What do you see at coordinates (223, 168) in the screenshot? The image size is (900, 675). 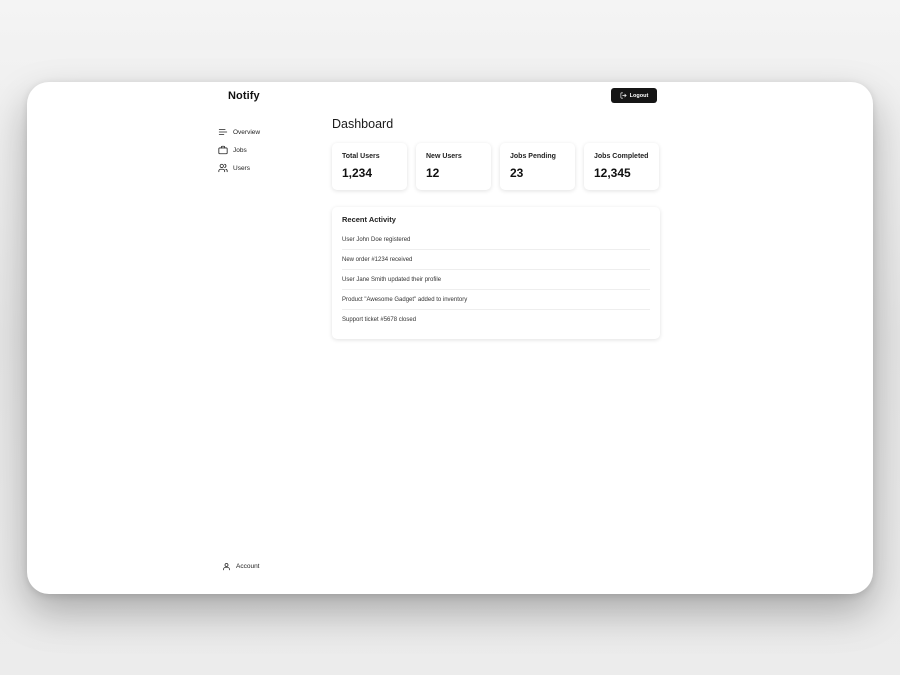 I see `users-icon` at bounding box center [223, 168].